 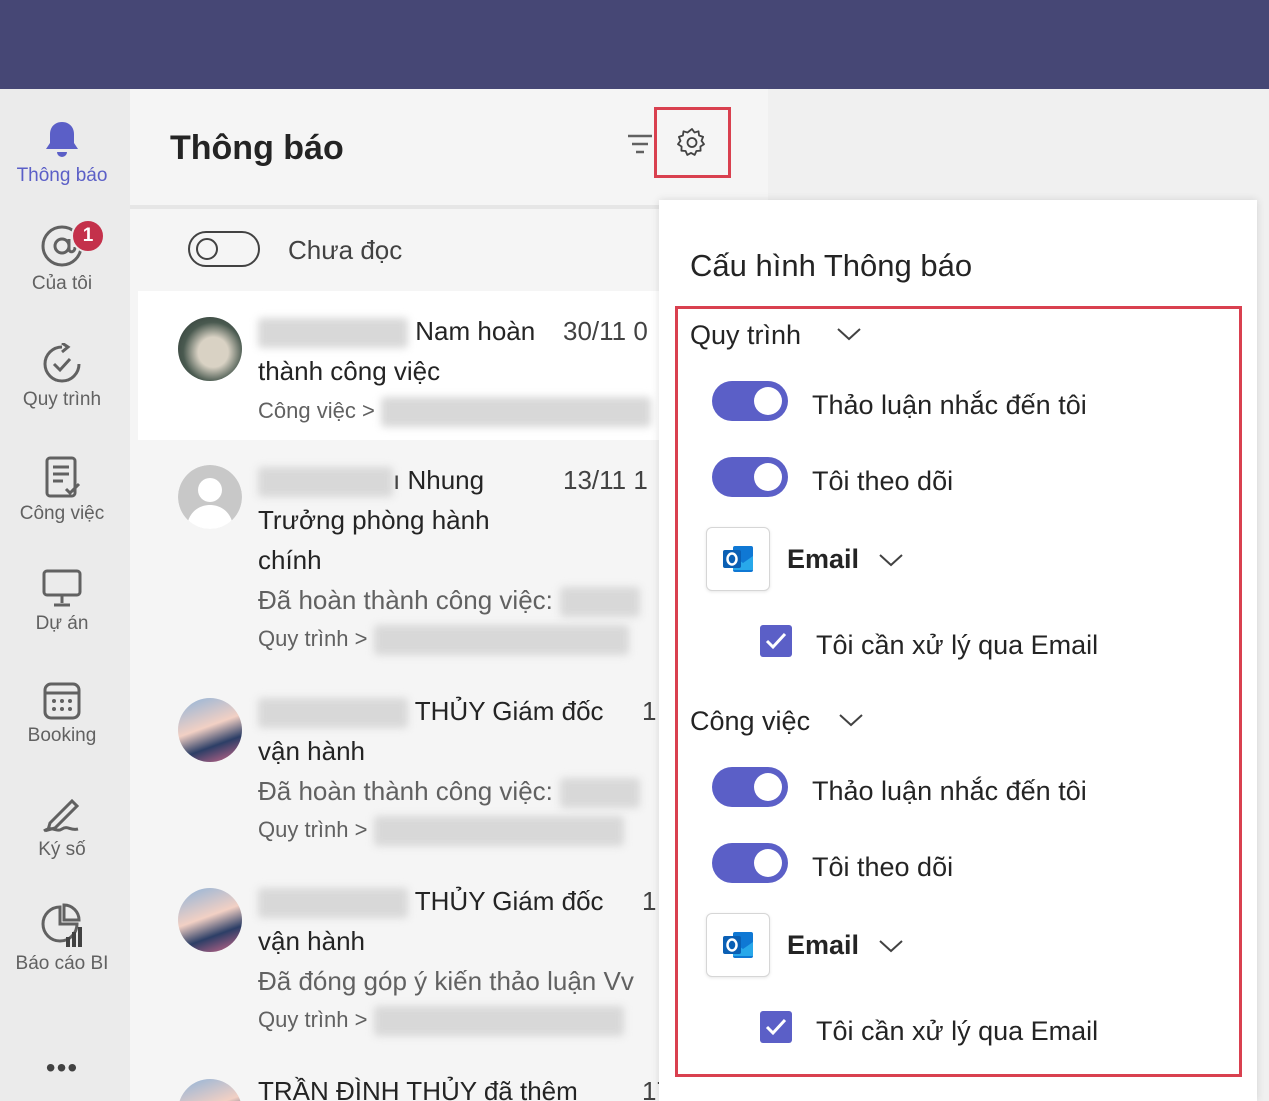 I want to click on rail-item-label: Booking, so click(x=62, y=735).